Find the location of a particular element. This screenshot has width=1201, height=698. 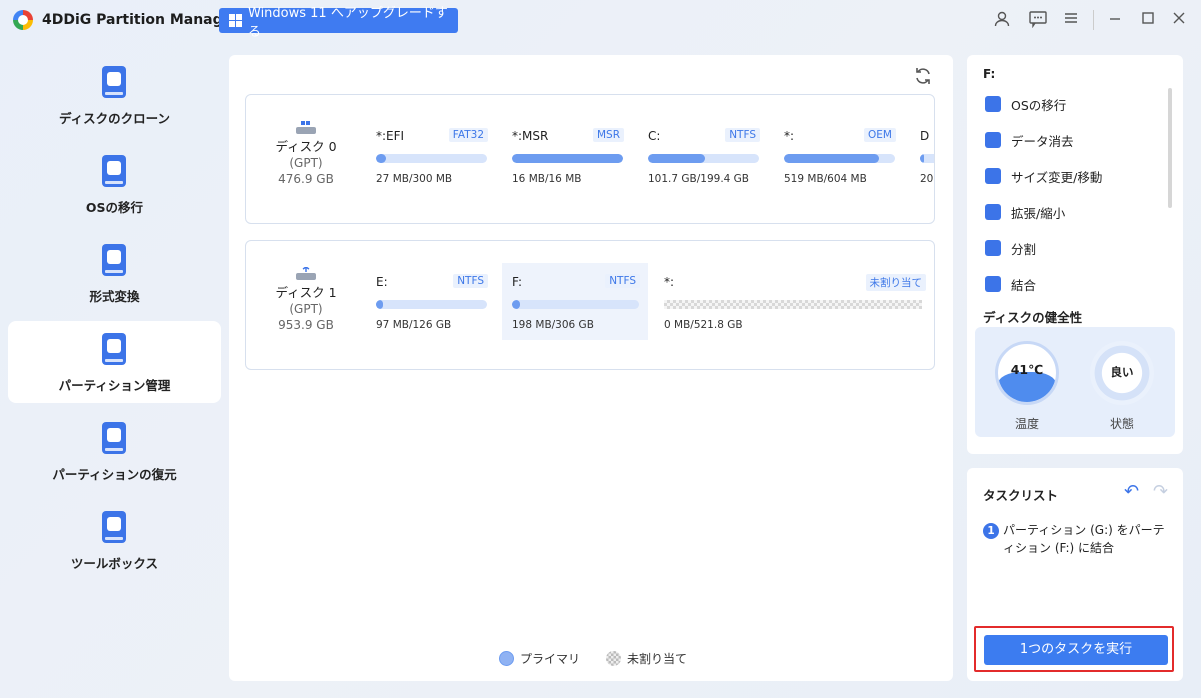

os-migrate-icon is located at coordinates (993, 104).